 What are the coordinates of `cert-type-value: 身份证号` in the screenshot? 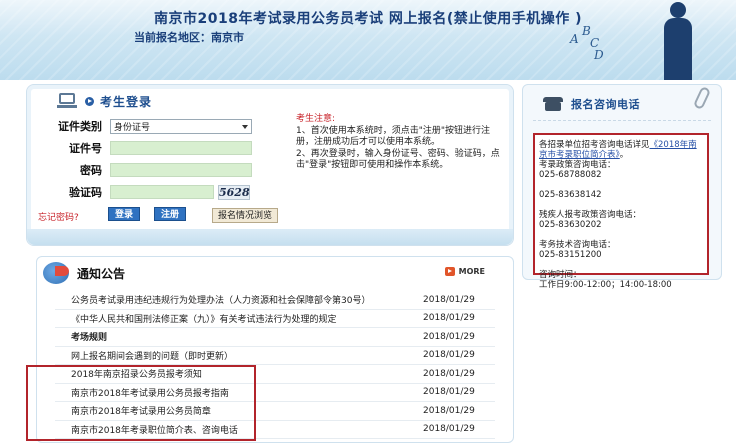 It's located at (132, 127).